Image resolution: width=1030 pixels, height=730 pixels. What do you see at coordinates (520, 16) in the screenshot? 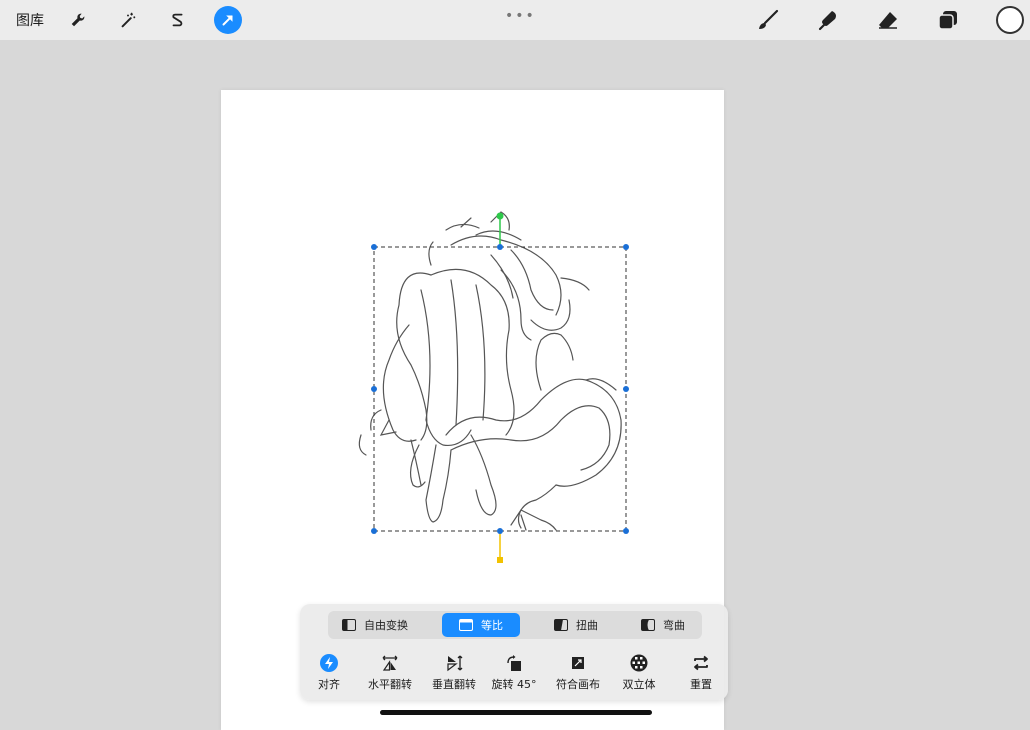
I see `more-options-icon: •••` at bounding box center [520, 16].